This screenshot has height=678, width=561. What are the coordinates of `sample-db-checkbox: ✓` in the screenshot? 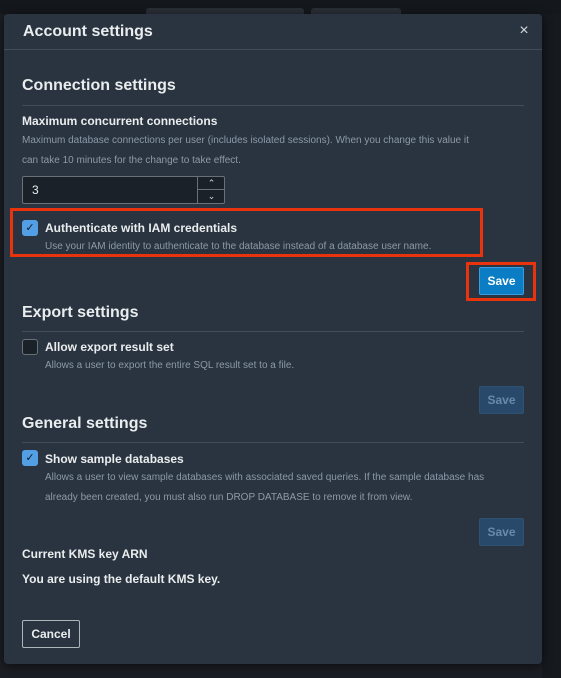 It's located at (30, 458).